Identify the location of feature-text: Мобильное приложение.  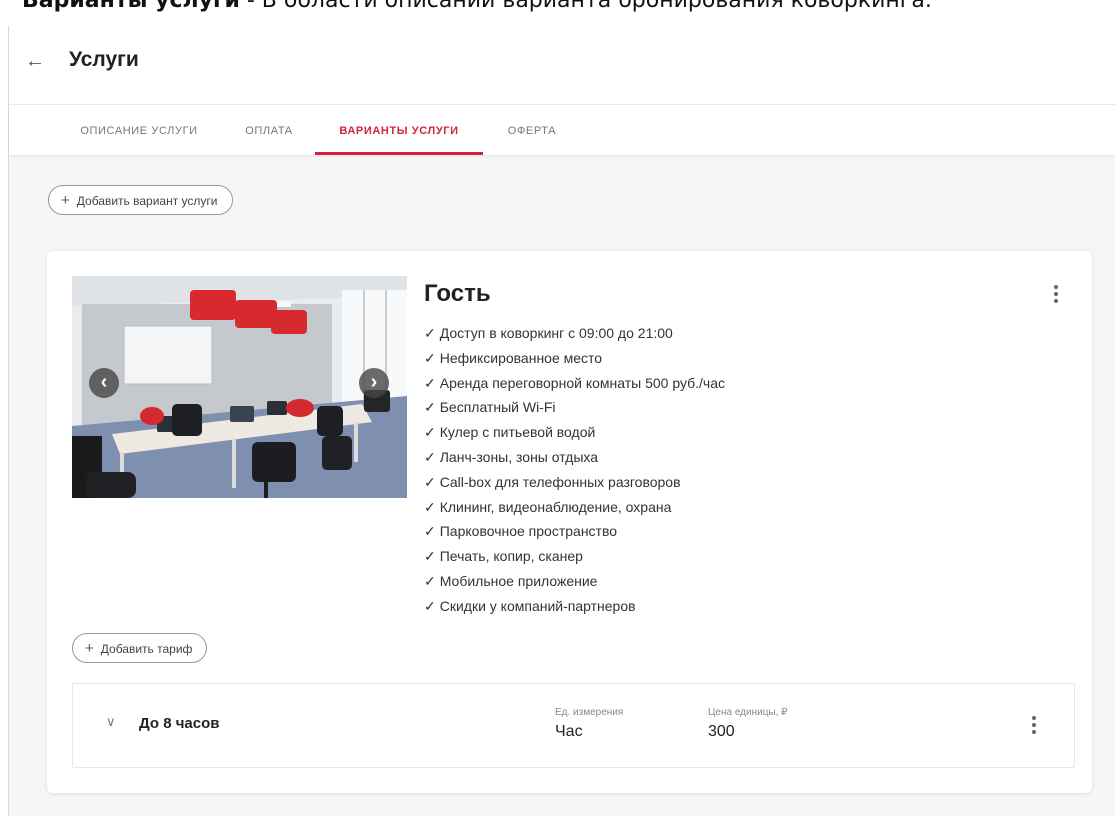
(518, 580).